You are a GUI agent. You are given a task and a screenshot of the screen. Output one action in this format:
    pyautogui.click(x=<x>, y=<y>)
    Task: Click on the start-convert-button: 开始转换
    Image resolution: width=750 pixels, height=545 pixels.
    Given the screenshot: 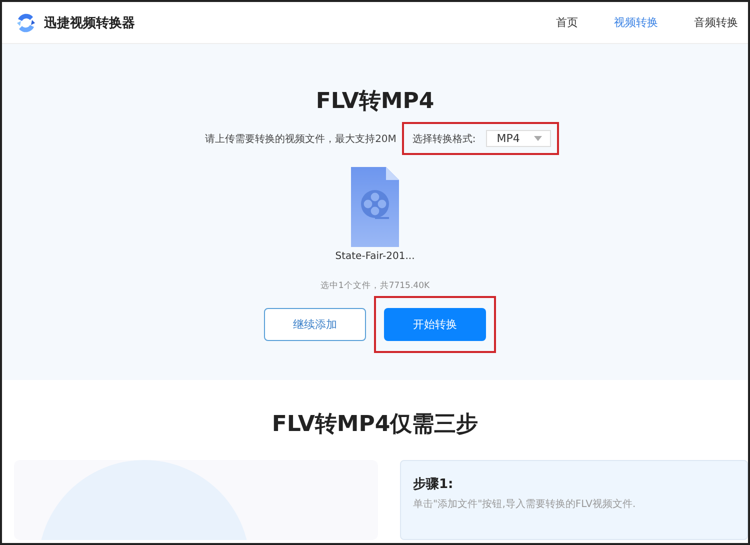 What is the action you would take?
    pyautogui.click(x=435, y=324)
    